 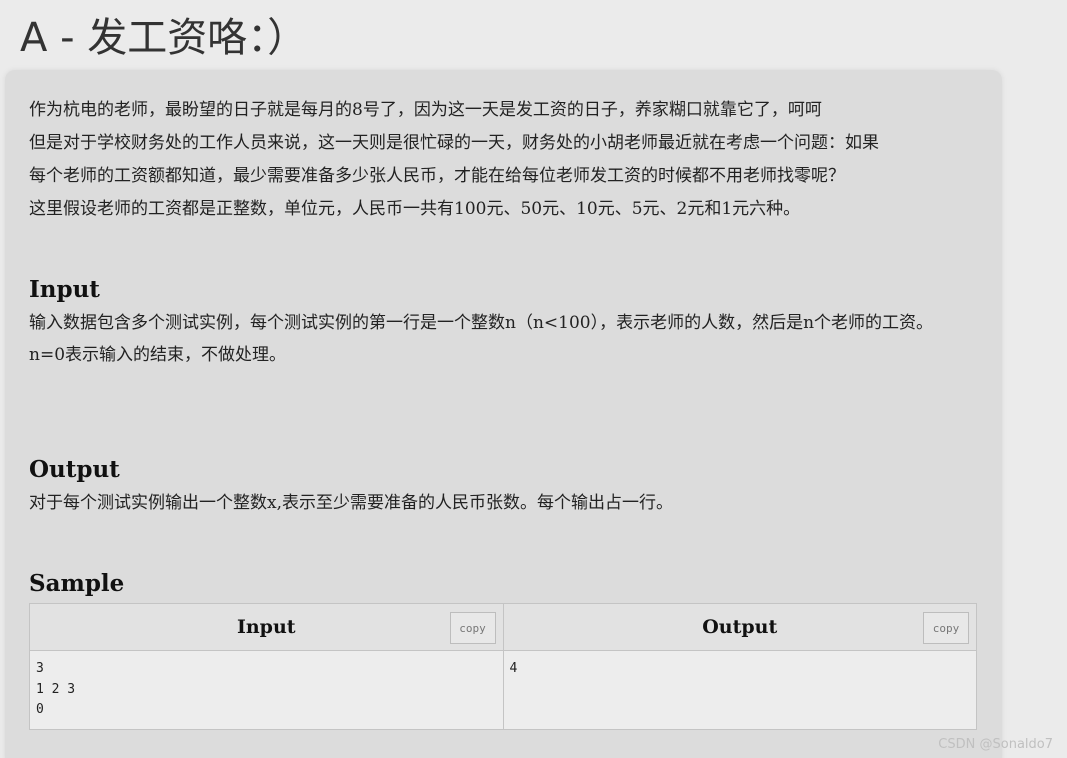 What do you see at coordinates (74, 469) in the screenshot?
I see `output-section-title: Output` at bounding box center [74, 469].